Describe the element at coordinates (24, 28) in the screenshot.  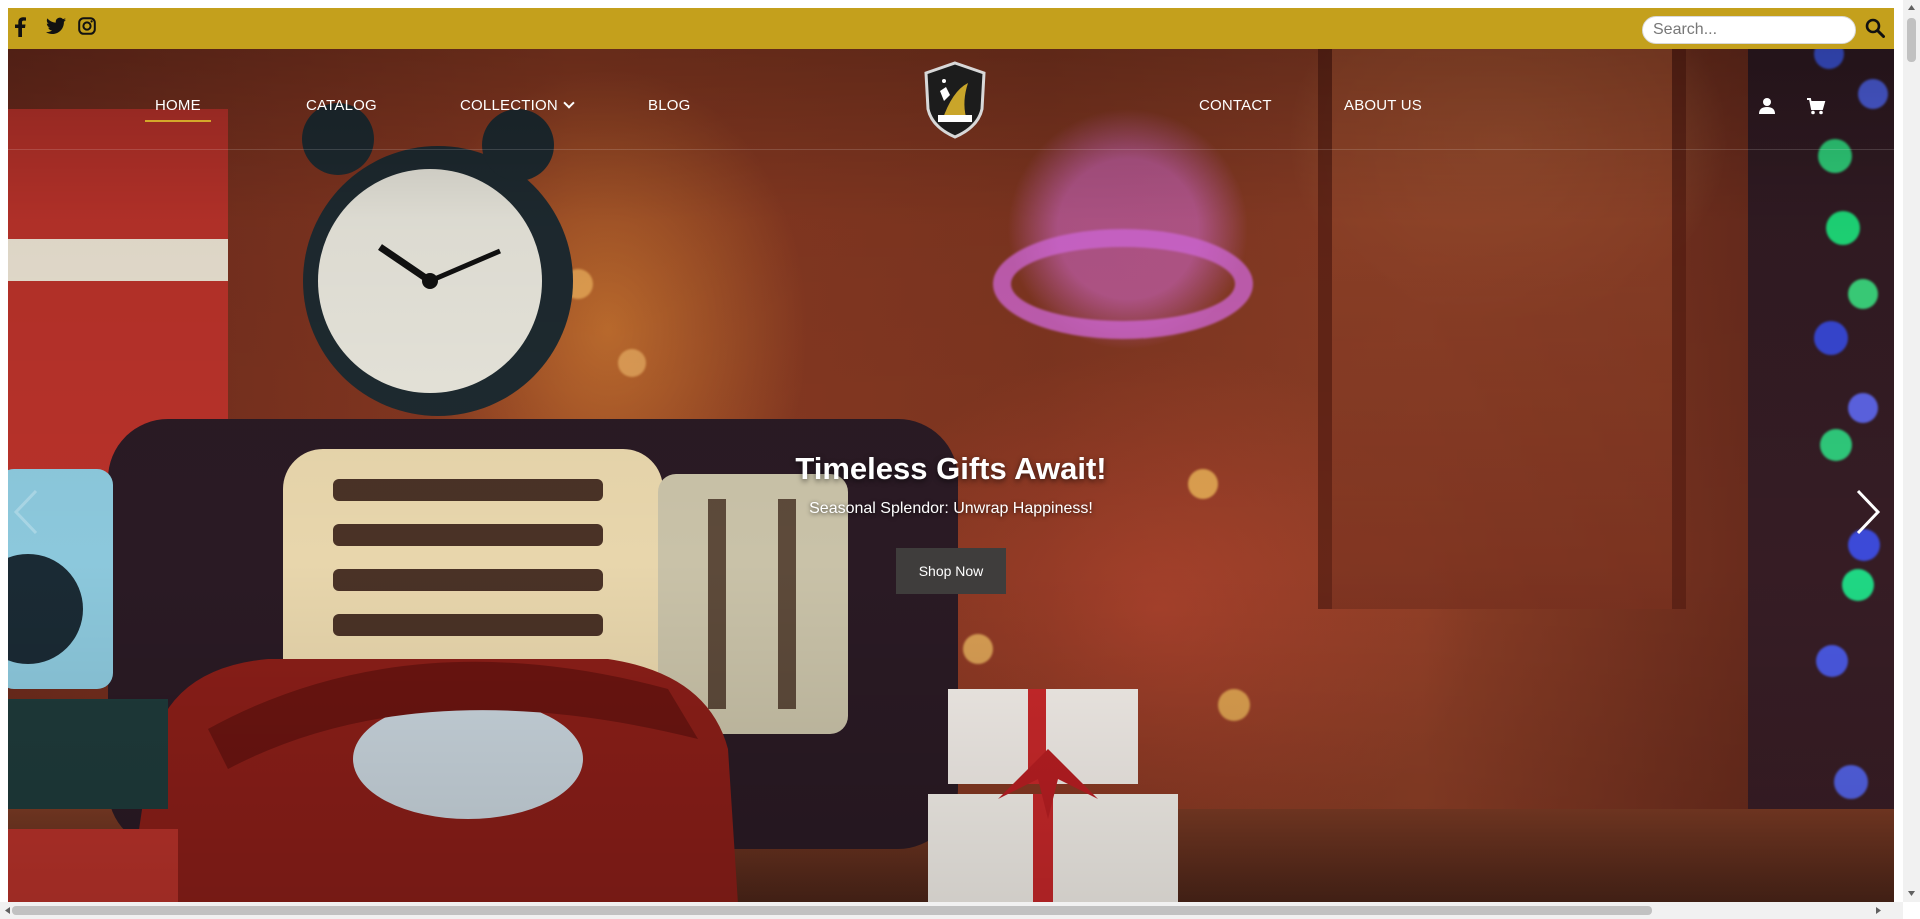
I see `facebook-icon` at that location.